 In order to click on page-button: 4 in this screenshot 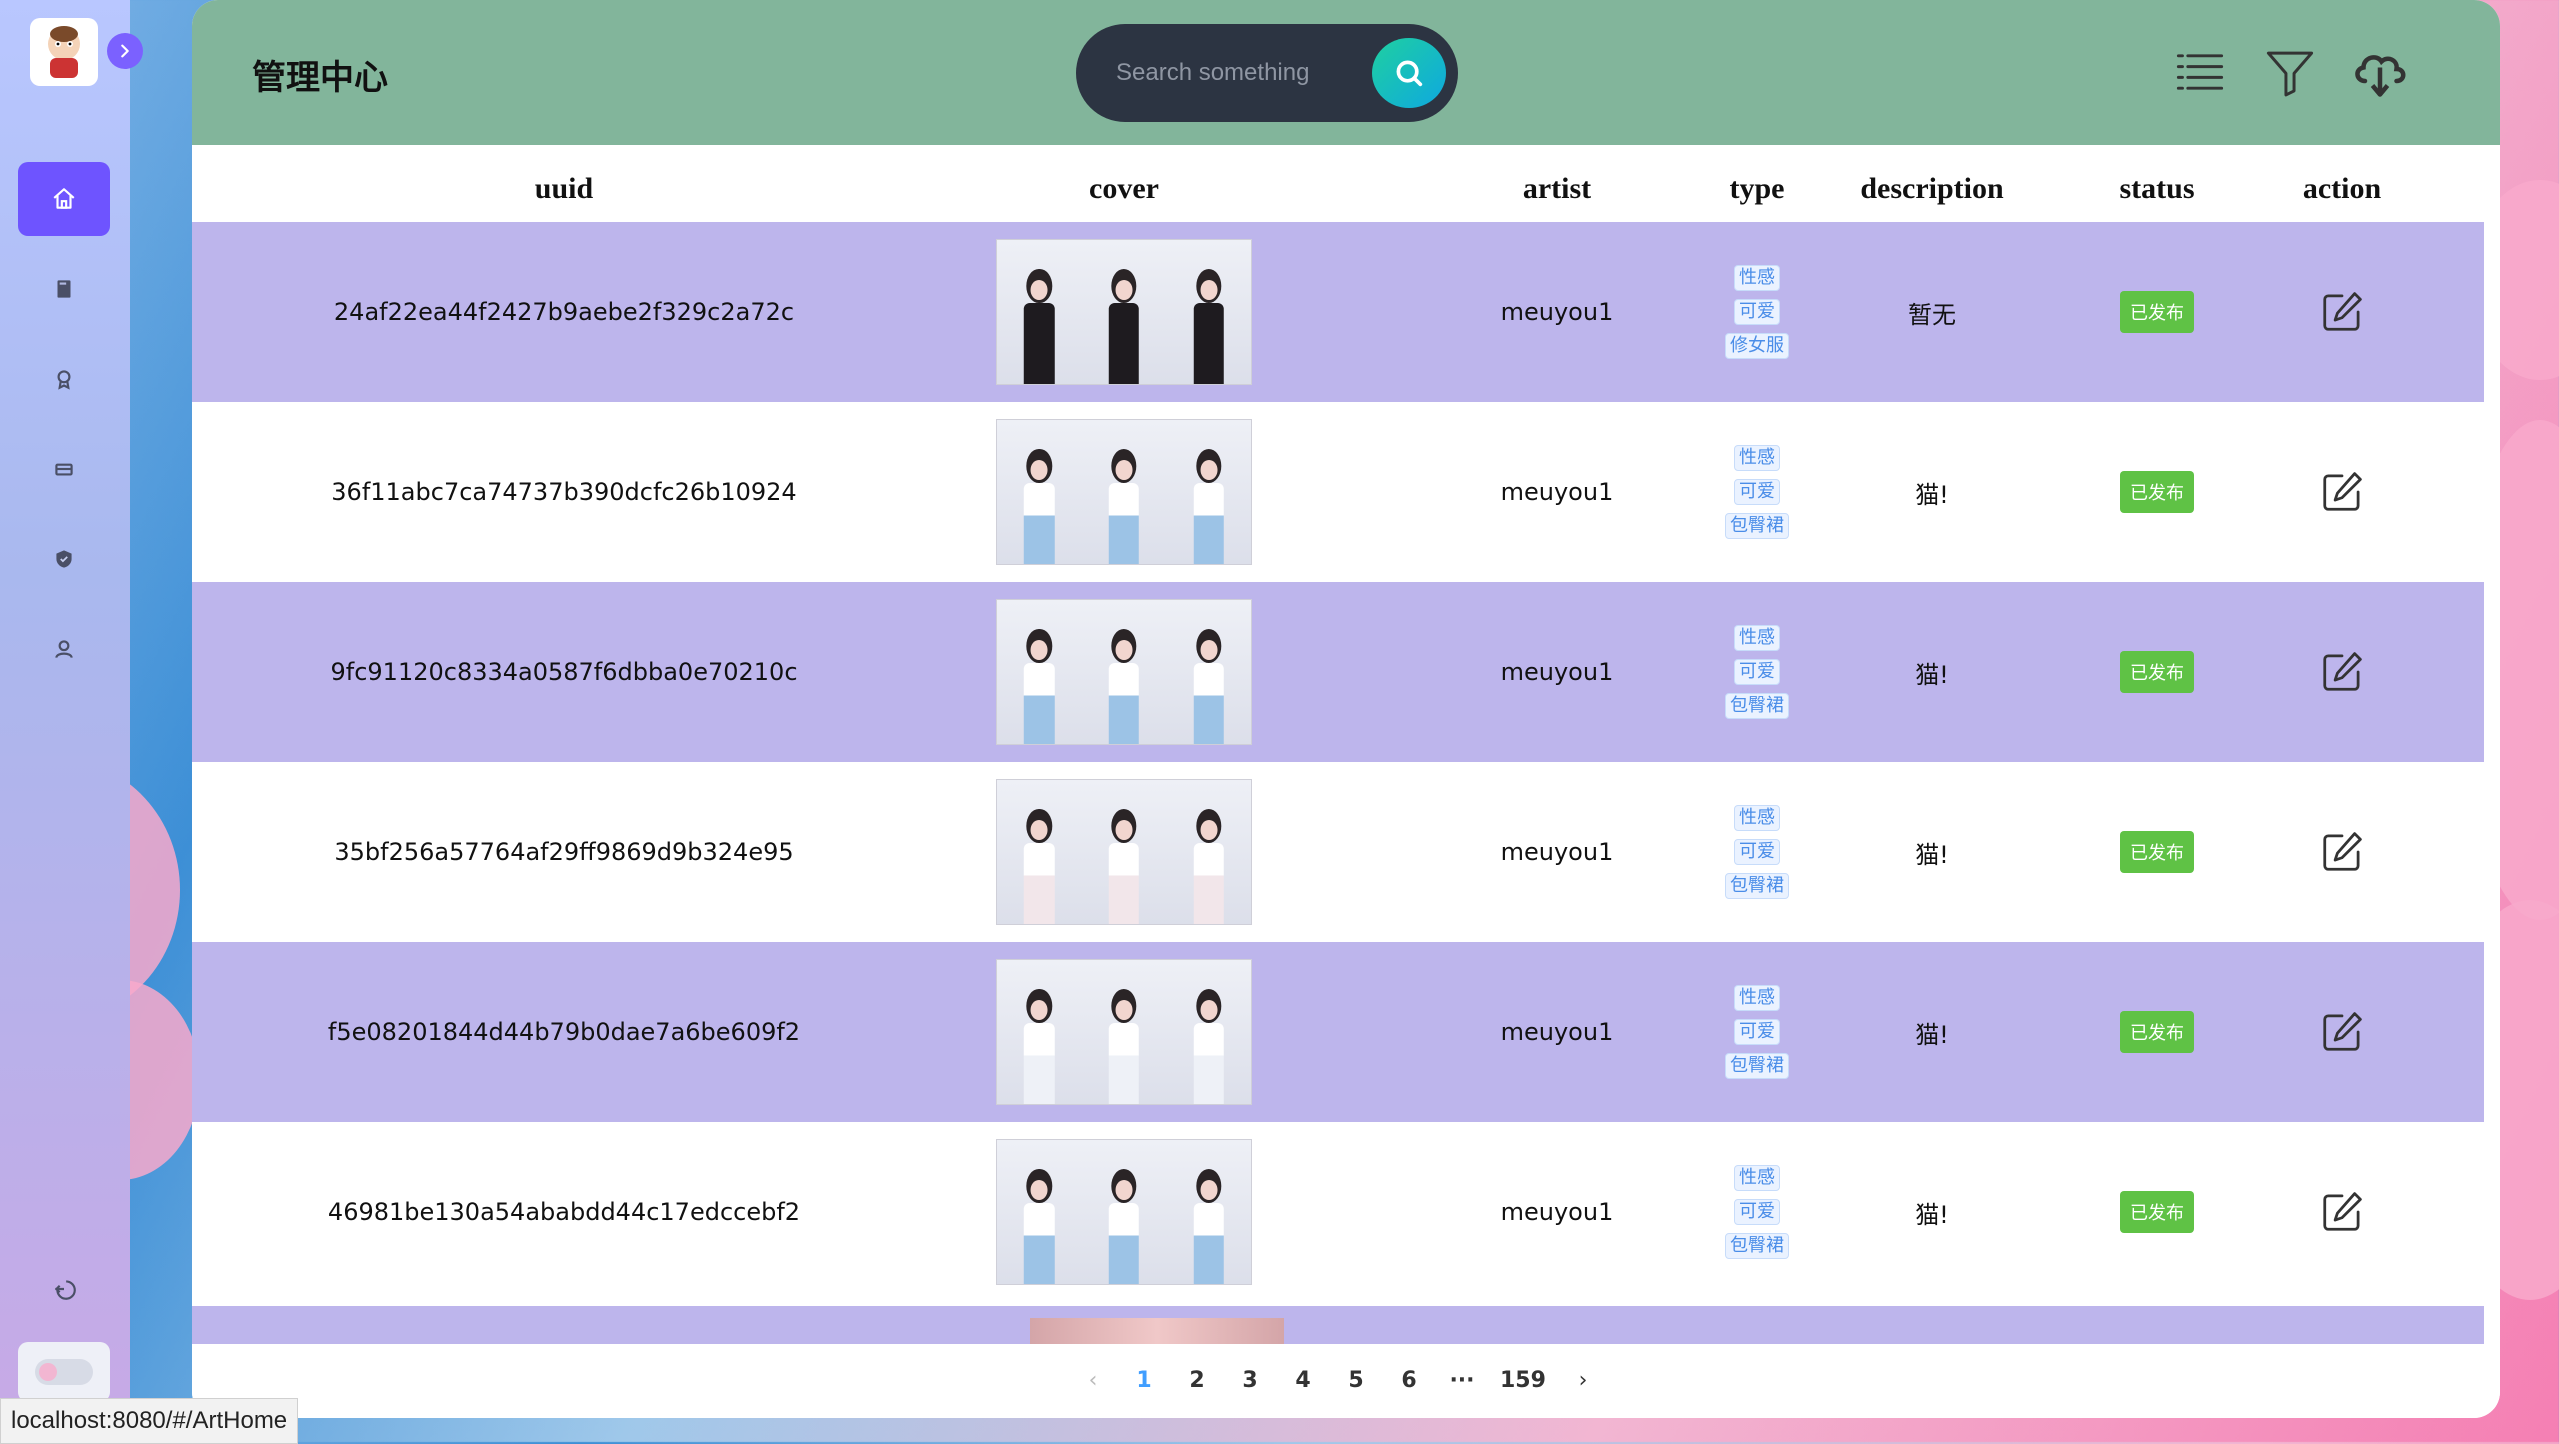, I will do `click(1303, 1381)`.